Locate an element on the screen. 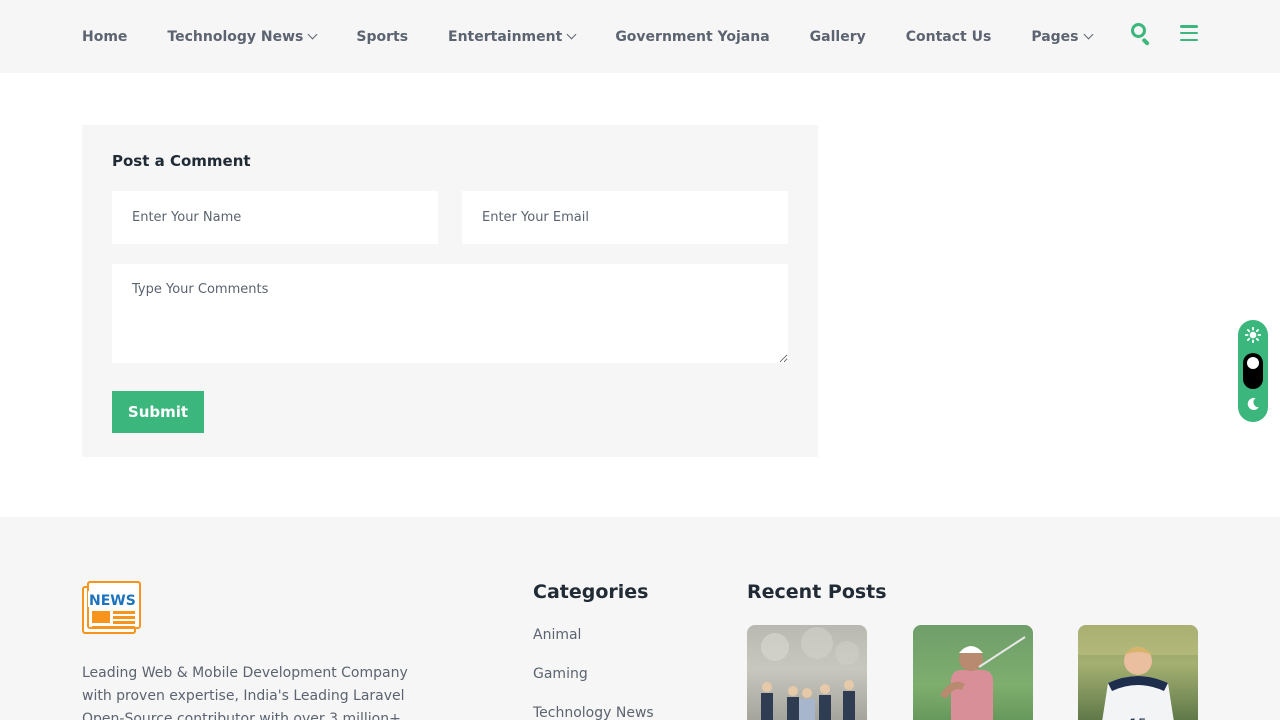  hamburger-menu-icon is located at coordinates (1189, 33).